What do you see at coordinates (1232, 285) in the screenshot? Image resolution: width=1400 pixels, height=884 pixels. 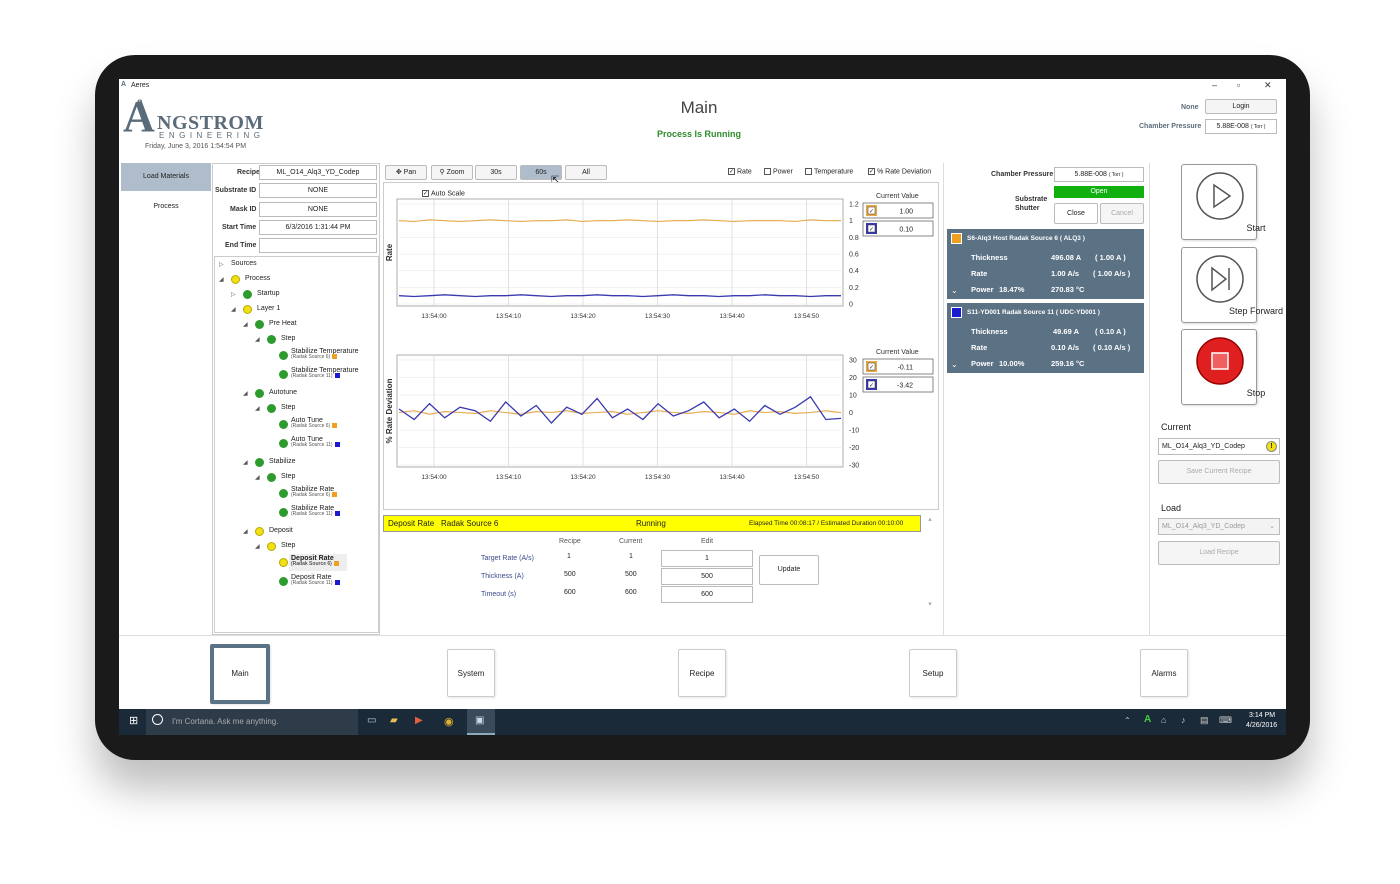 I see `step-forward-button: Step Forward` at bounding box center [1232, 285].